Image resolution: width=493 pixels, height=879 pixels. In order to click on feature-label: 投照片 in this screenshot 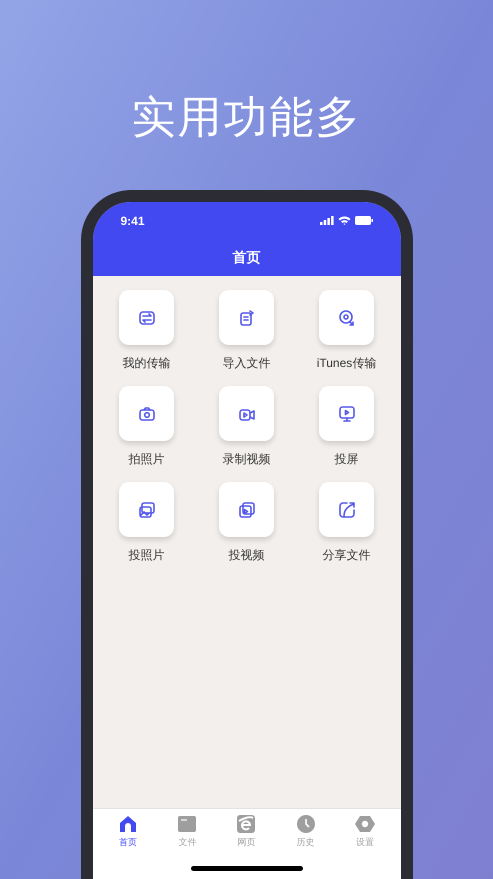, I will do `click(146, 555)`.